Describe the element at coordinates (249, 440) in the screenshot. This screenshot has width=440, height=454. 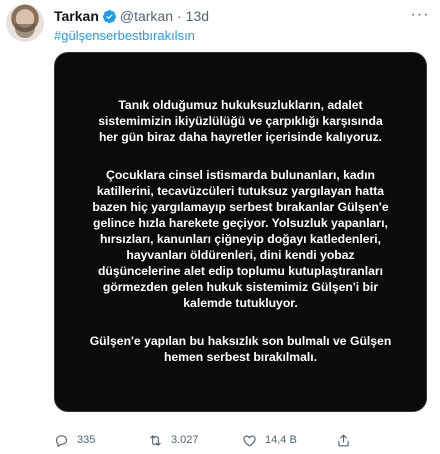
I see `like-icon` at that location.